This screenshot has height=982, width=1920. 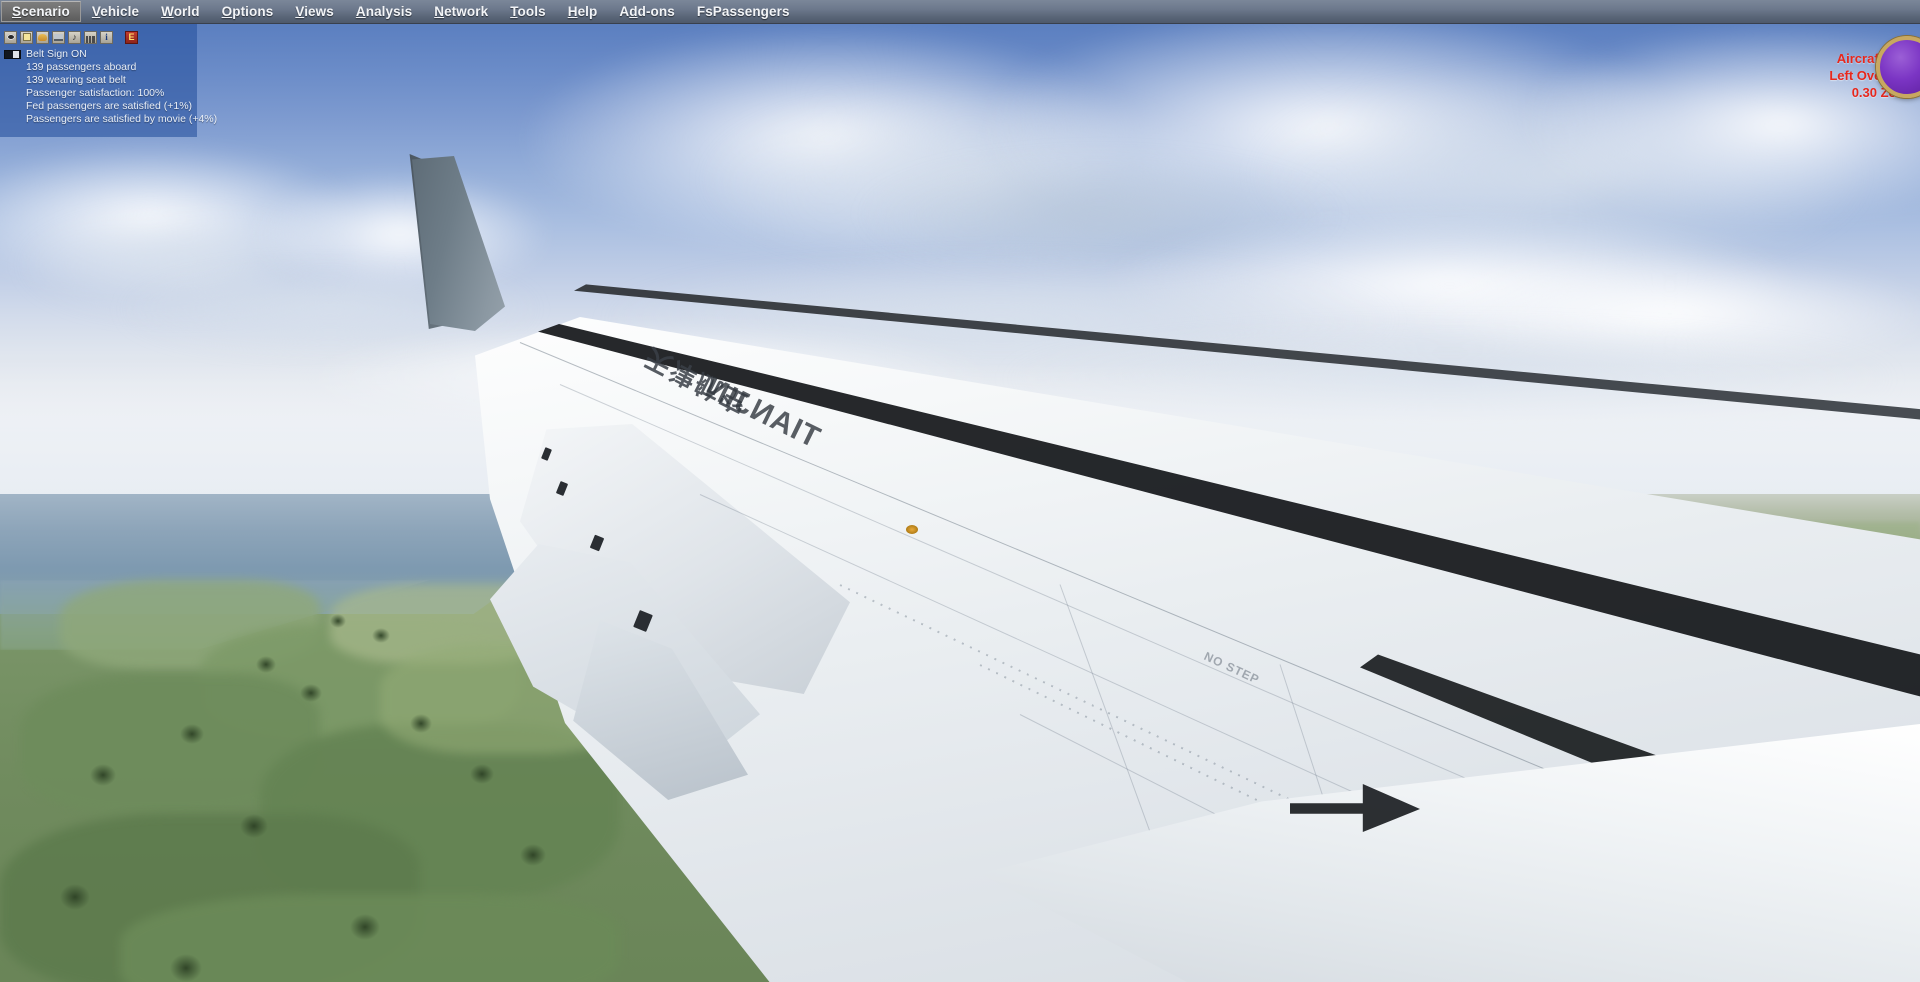 I want to click on winglet, so click(x=458, y=243).